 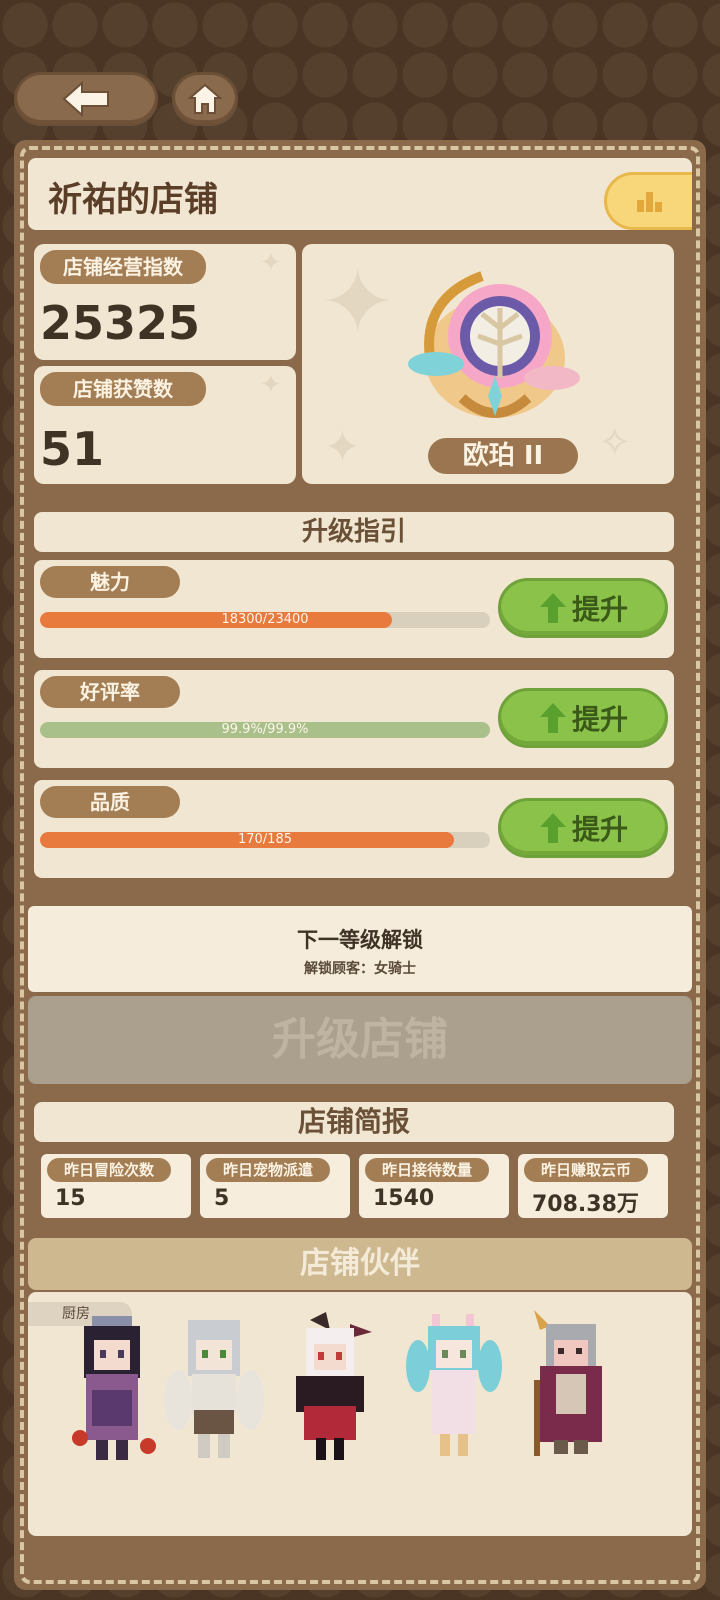 What do you see at coordinates (615, 443) in the screenshot?
I see `coffee-beans-icon: ✧` at bounding box center [615, 443].